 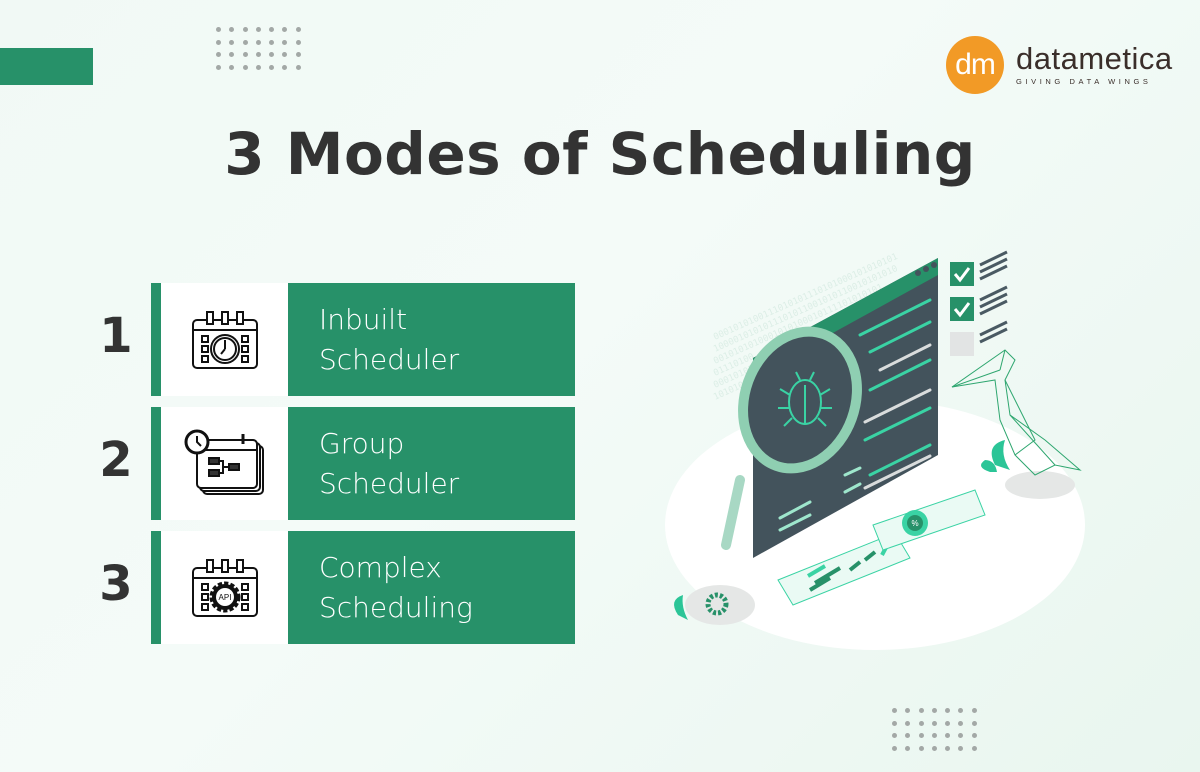 I want to click on mode-label-line1: Complex, so click(x=380, y=567).